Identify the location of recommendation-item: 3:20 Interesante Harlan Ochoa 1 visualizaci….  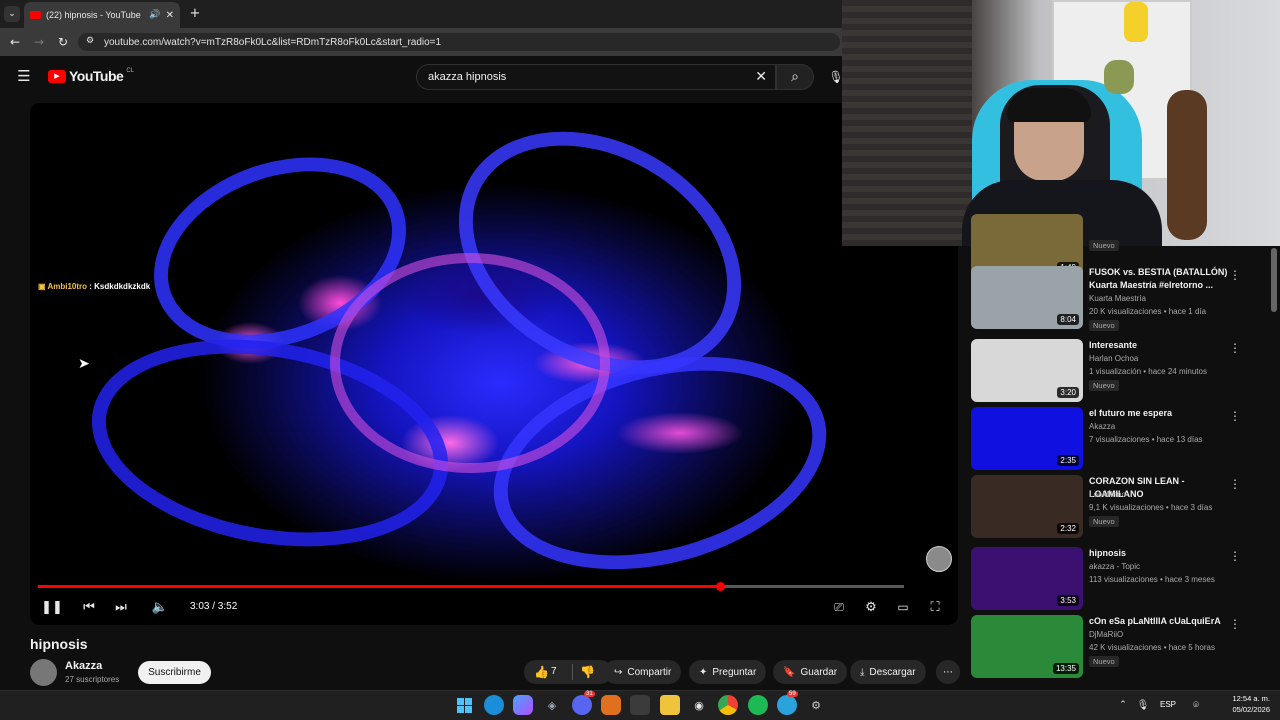
(1116, 372).